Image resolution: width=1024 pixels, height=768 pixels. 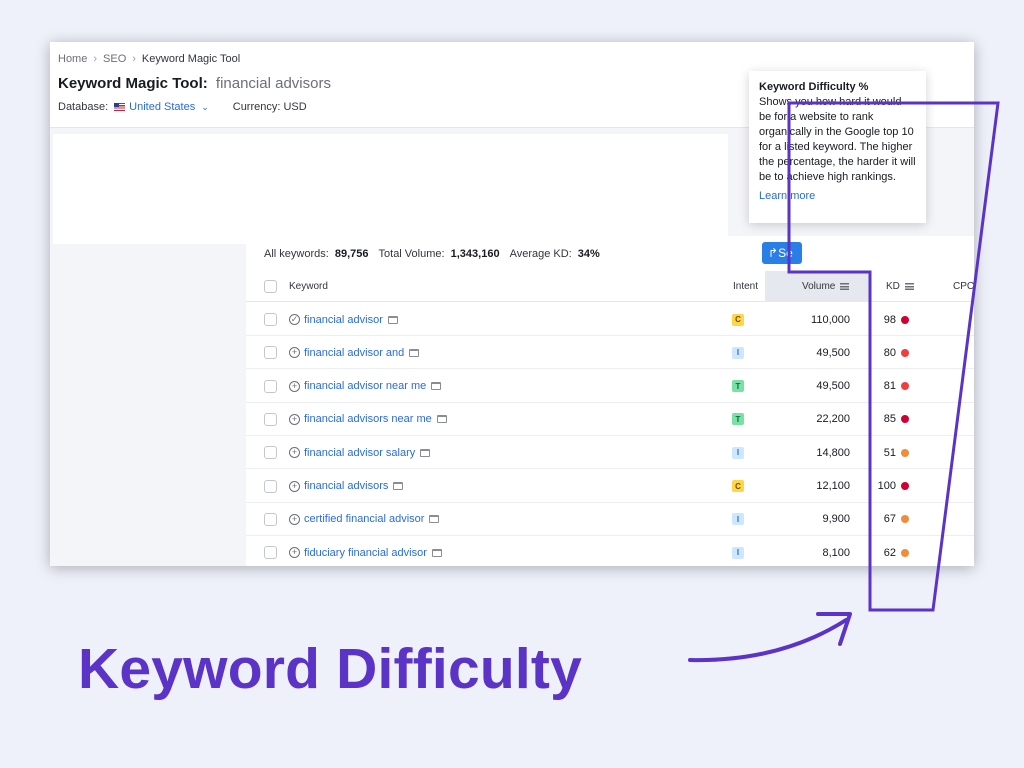 I want to click on kd-dot-cell, so click(x=902, y=386).